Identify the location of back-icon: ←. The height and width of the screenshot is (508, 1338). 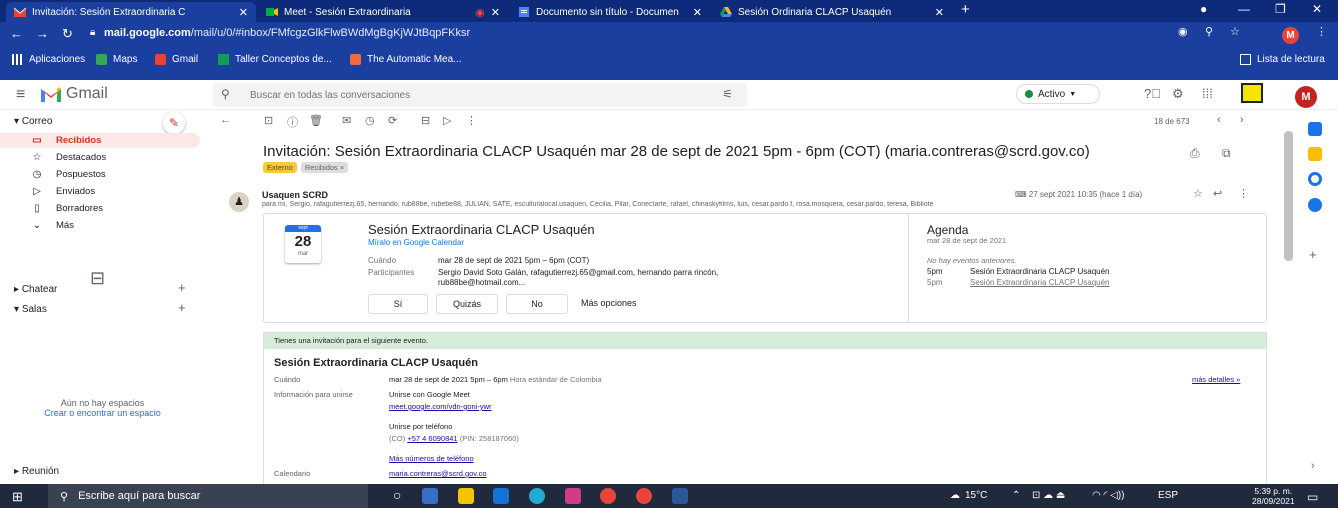
(16, 33).